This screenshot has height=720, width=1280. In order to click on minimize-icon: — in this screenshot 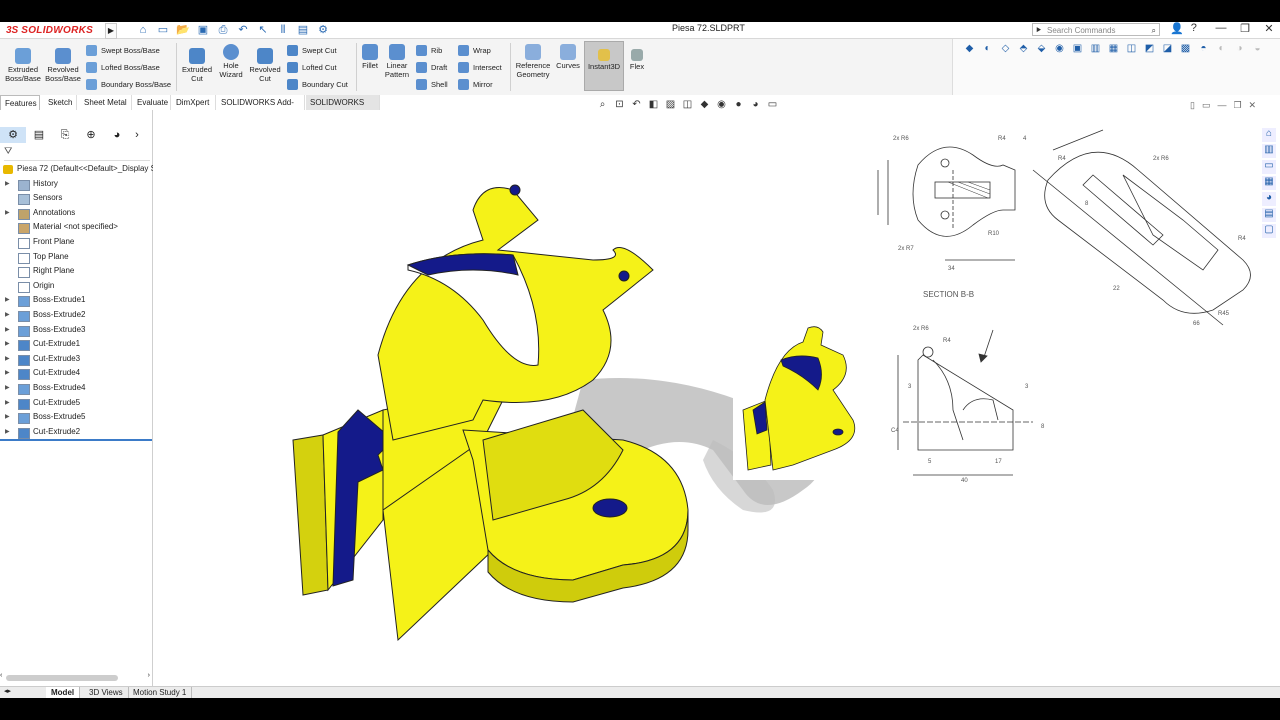, I will do `click(1221, 28)`.